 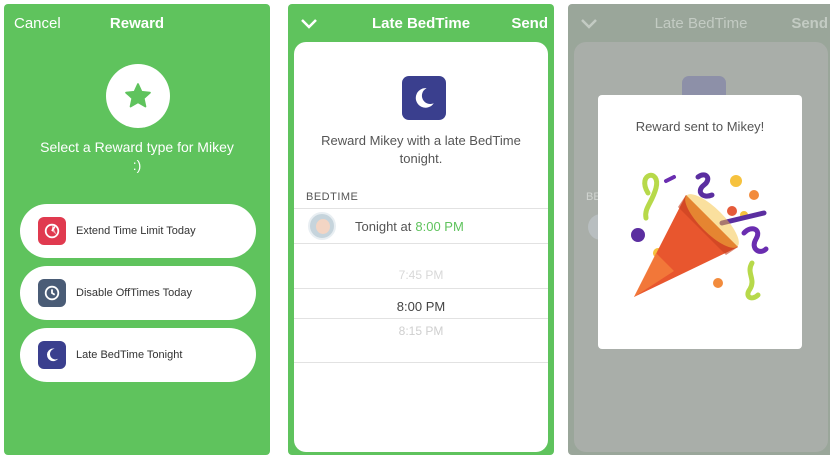 I want to click on top-bar: Cancel Reward, so click(x=137, y=23).